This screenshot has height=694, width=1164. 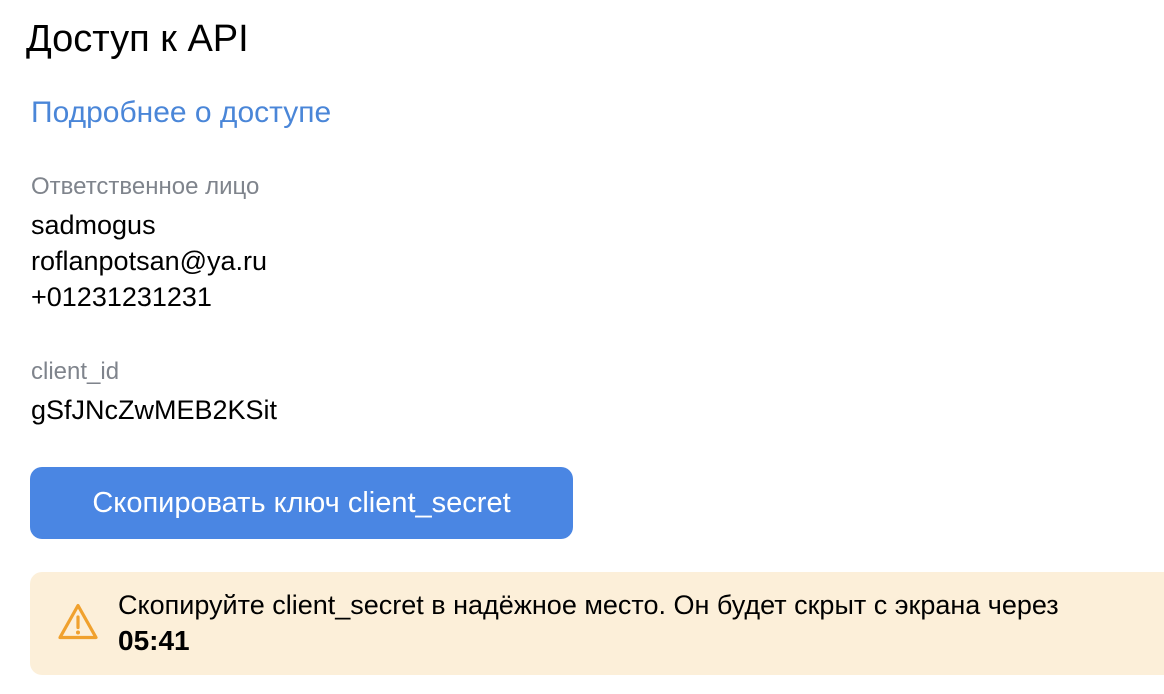 What do you see at coordinates (181, 113) in the screenshot?
I see `access-info-link: Подробнее о доступе` at bounding box center [181, 113].